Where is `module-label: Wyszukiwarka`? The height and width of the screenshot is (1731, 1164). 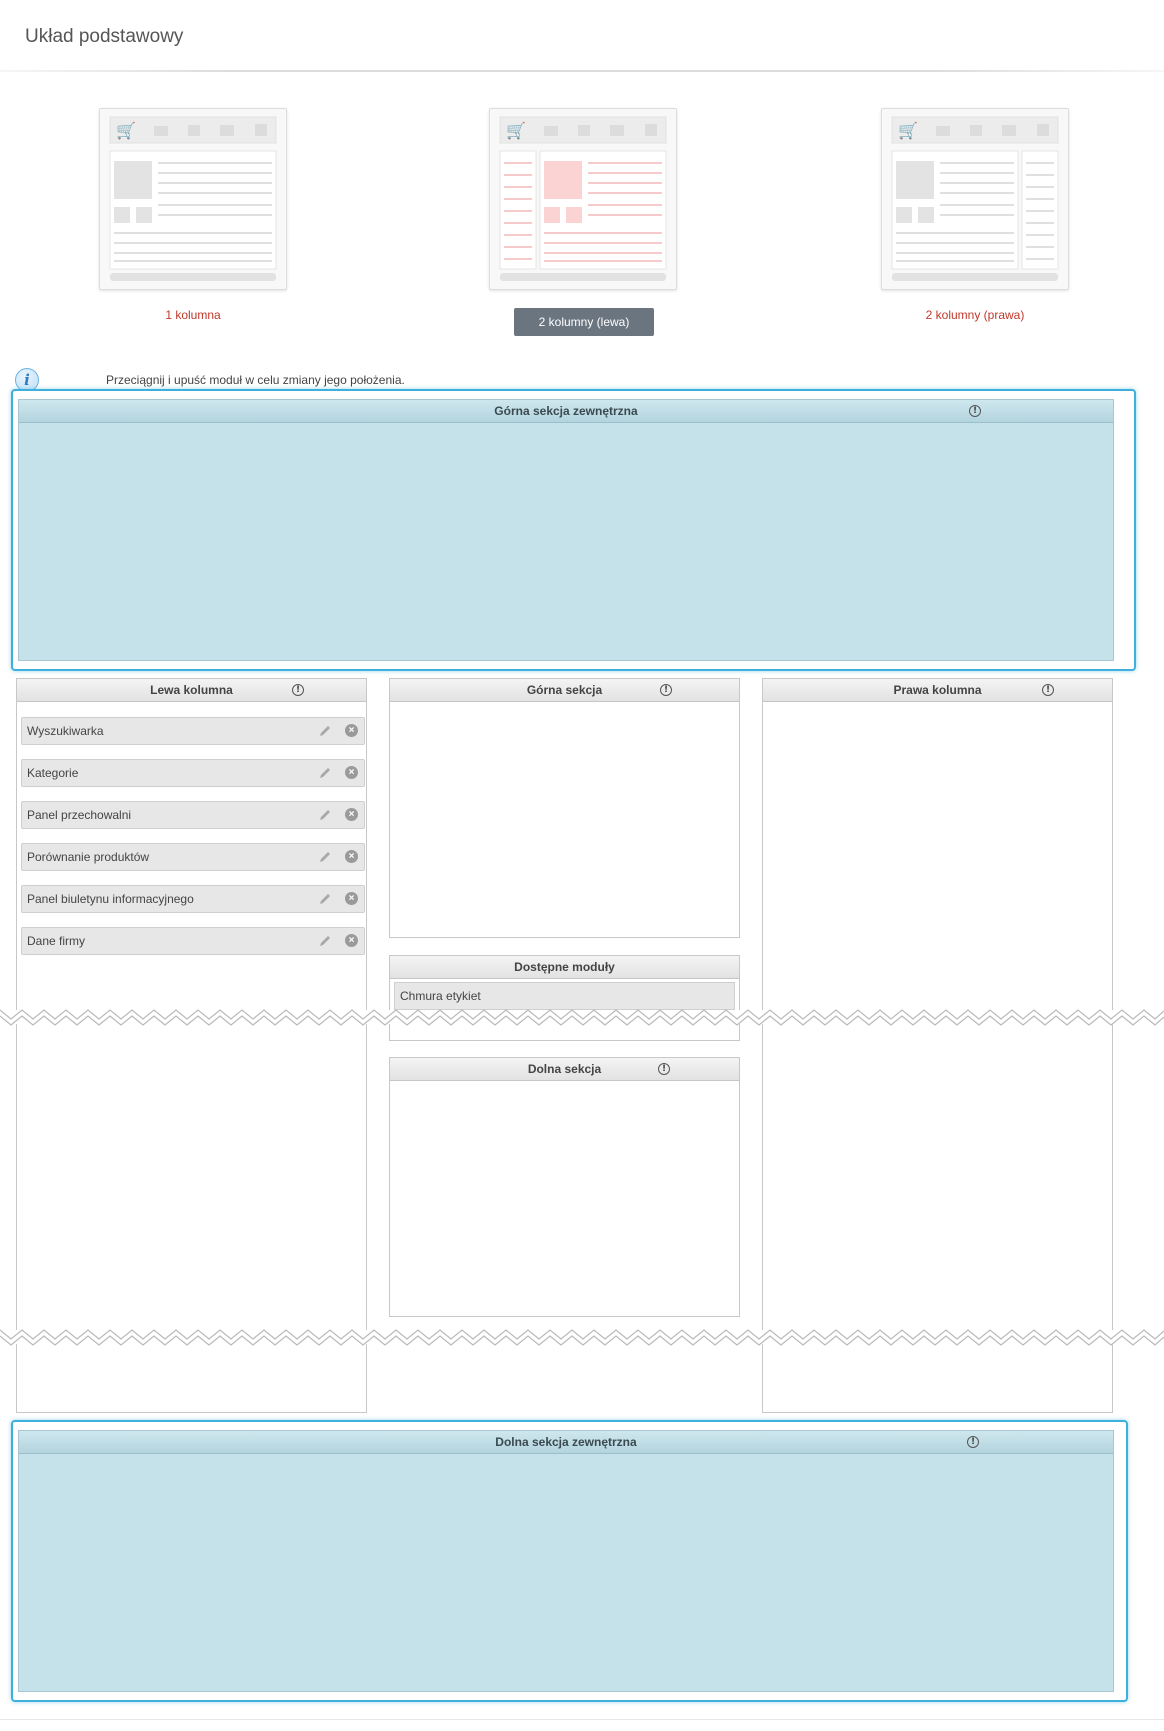 module-label: Wyszukiwarka is located at coordinates (65, 731).